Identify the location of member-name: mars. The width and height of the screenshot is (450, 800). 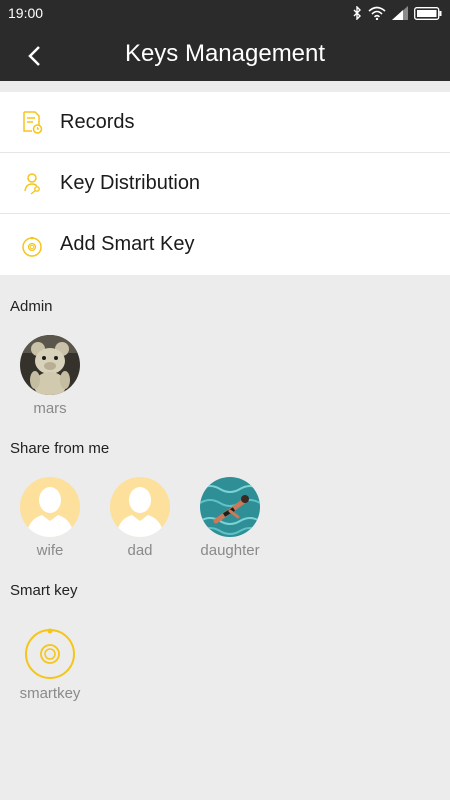
(50, 408).